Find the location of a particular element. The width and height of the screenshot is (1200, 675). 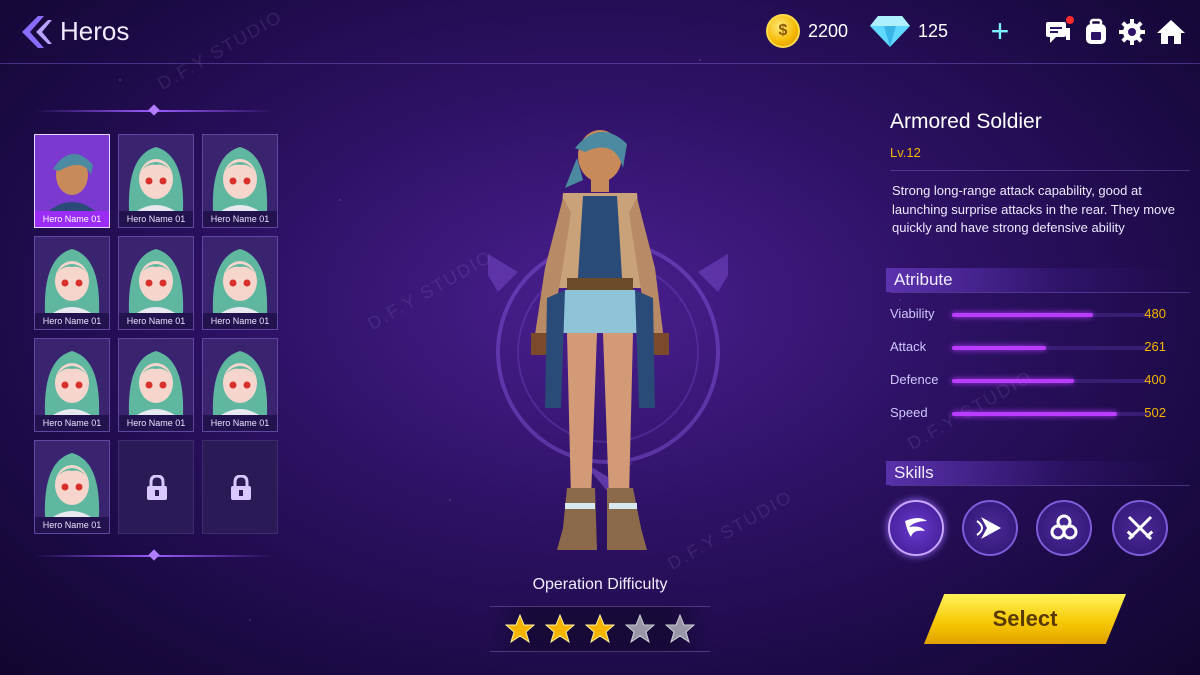

back-button is located at coordinates (34, 32).